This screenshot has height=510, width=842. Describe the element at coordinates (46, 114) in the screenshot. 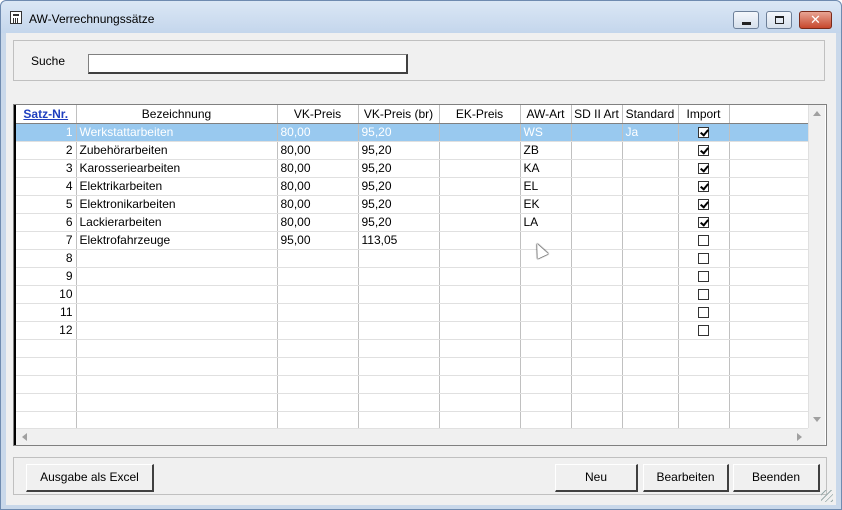

I see `column-header-satz-nr: Satz-Nr.` at that location.